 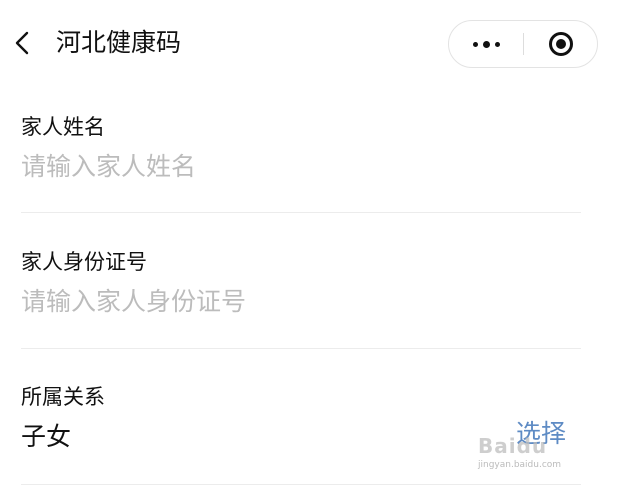 What do you see at coordinates (520, 465) in the screenshot?
I see `watermark-url: jingyan.baidu.com` at bounding box center [520, 465].